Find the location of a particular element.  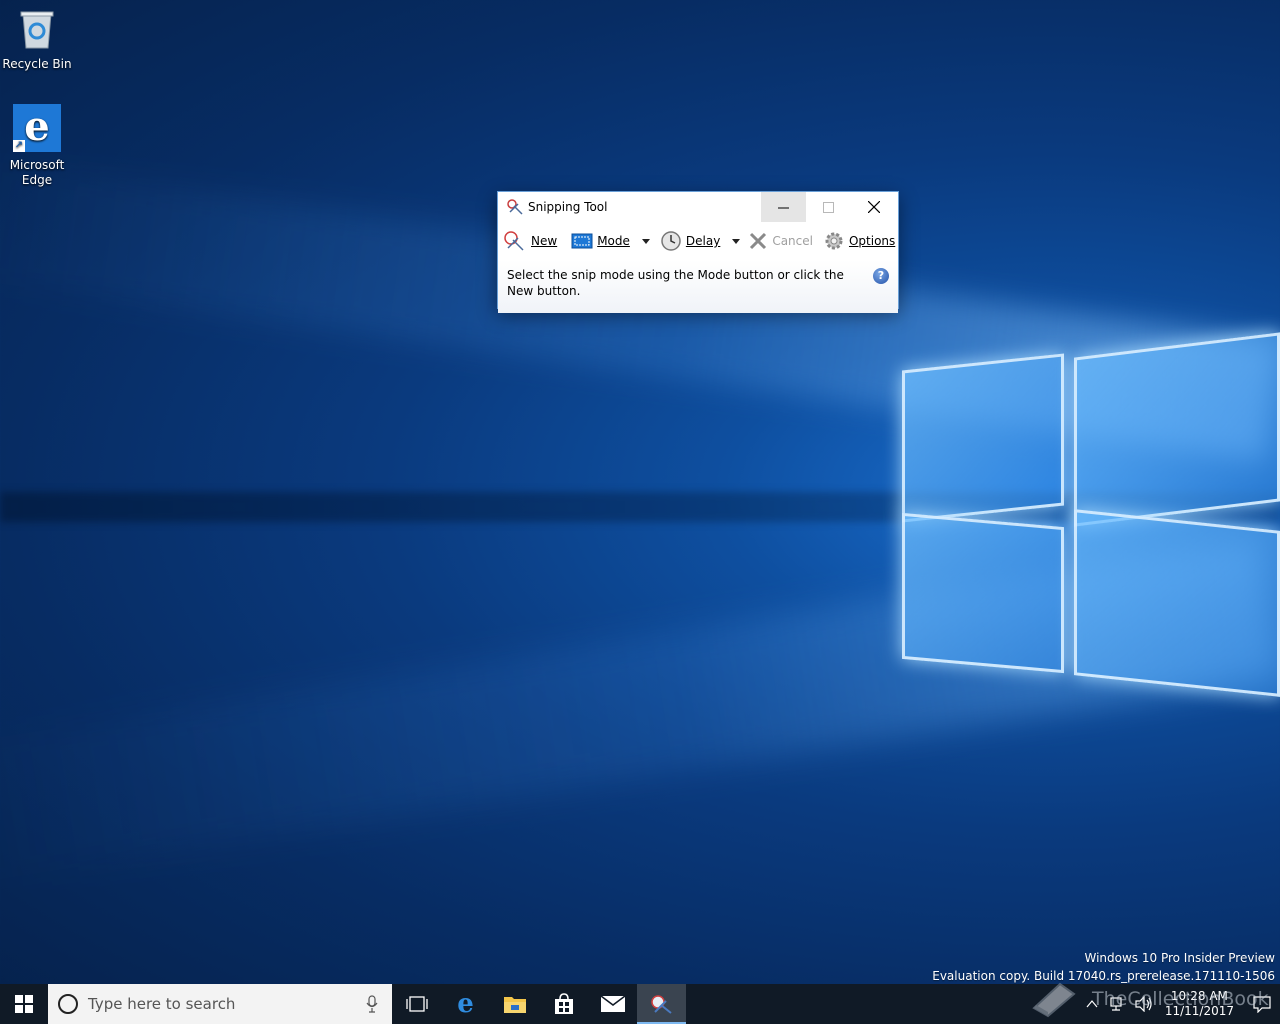

edge-icon: e ↗ is located at coordinates (37, 128).